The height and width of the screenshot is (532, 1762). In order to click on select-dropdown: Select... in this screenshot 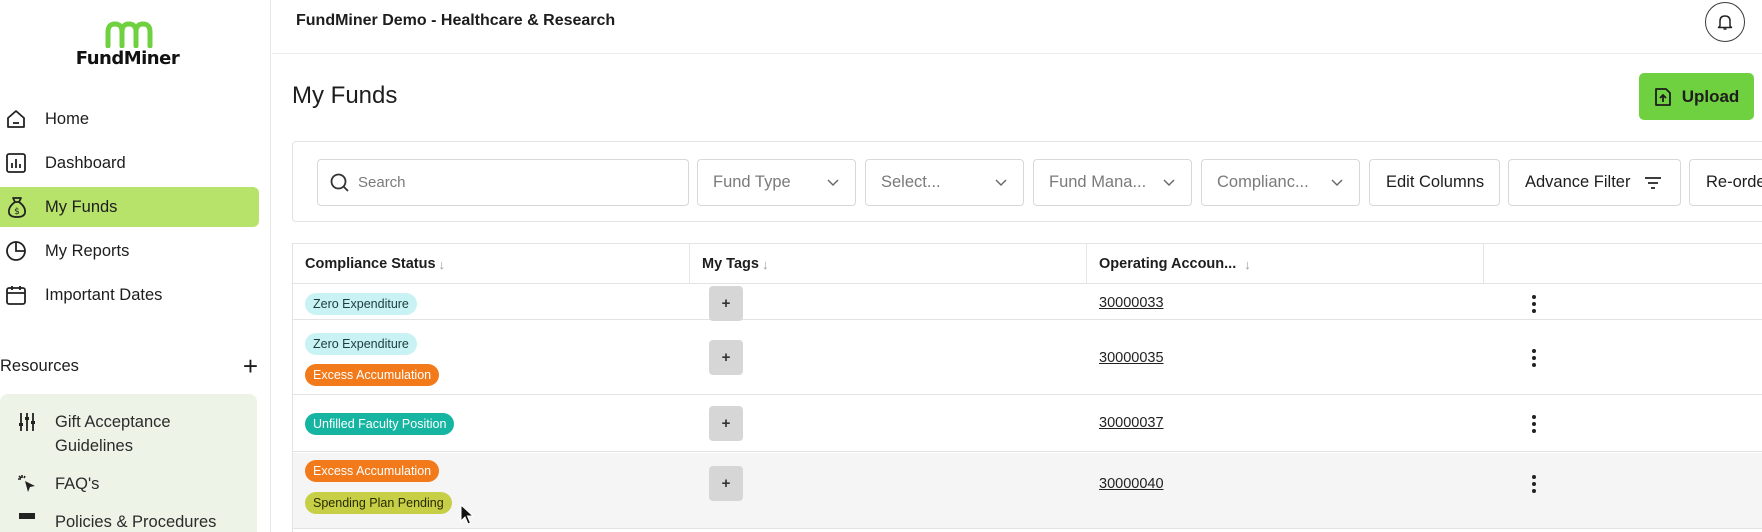, I will do `click(944, 182)`.